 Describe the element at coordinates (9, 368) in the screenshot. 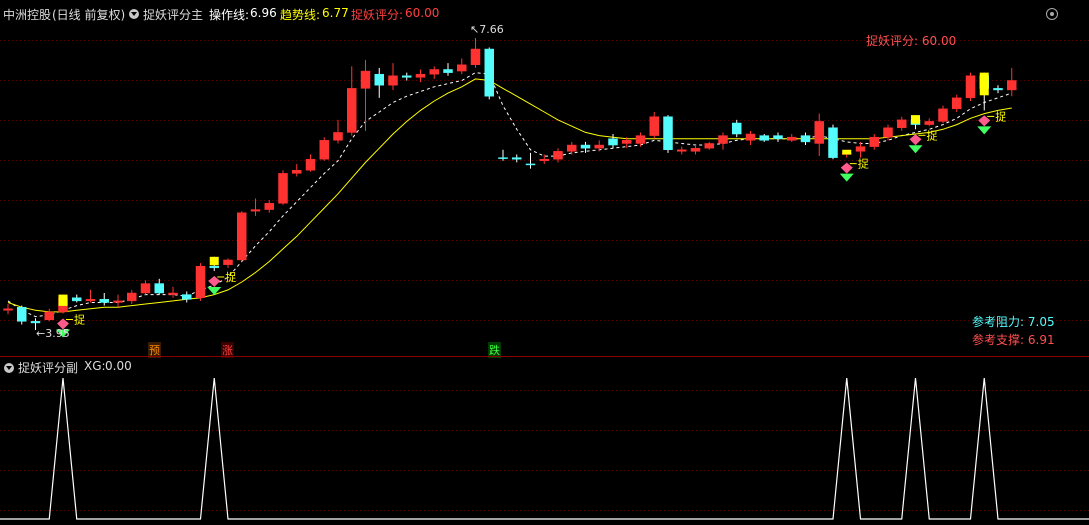

I see `sub-indicator-menu-icon` at that location.